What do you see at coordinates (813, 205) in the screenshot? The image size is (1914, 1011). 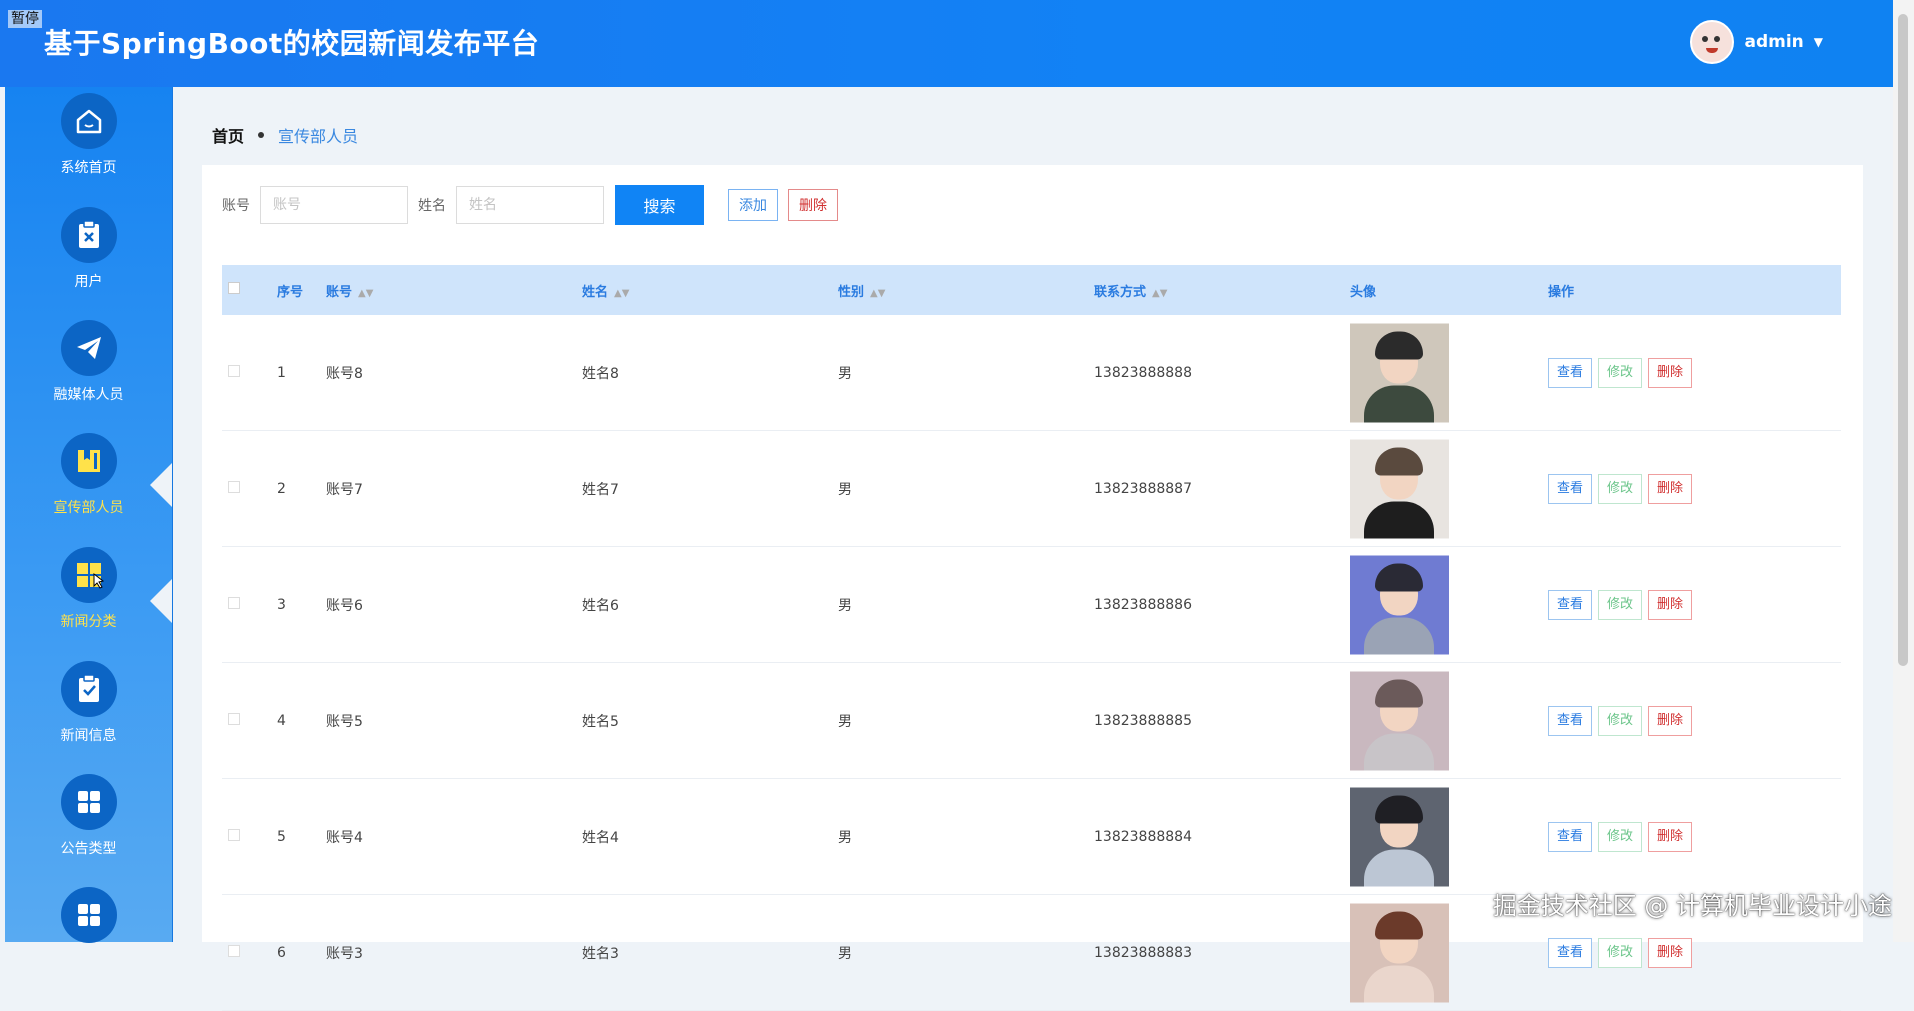 I see `batch-delete-button: 删除` at bounding box center [813, 205].